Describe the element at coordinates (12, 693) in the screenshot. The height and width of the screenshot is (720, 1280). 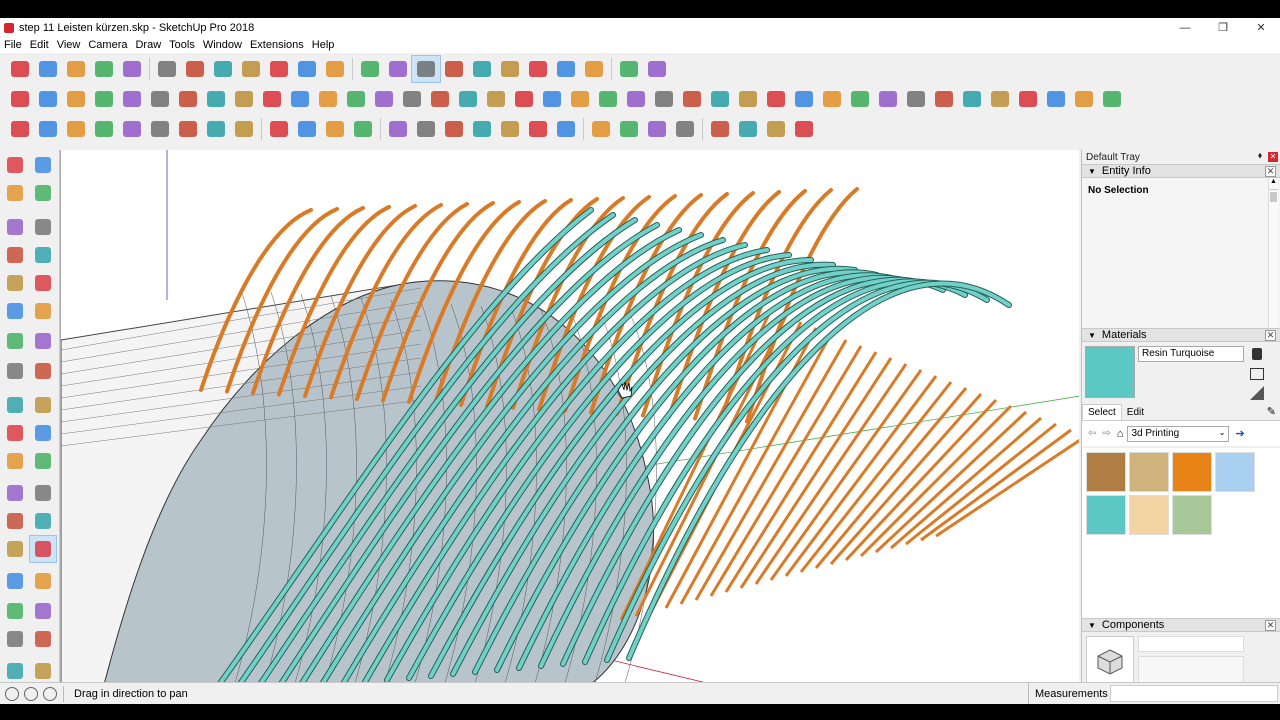
I see `geolocation-icon` at that location.